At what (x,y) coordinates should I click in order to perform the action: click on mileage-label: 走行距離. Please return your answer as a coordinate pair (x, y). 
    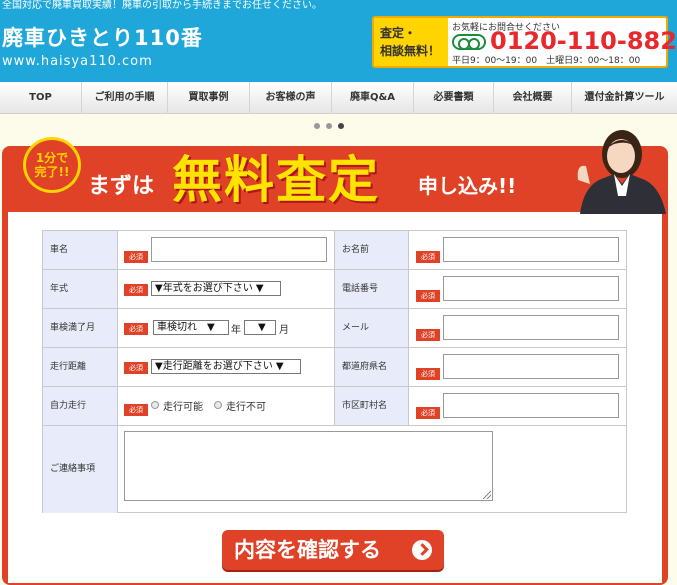
    Looking at the image, I should click on (80, 367).